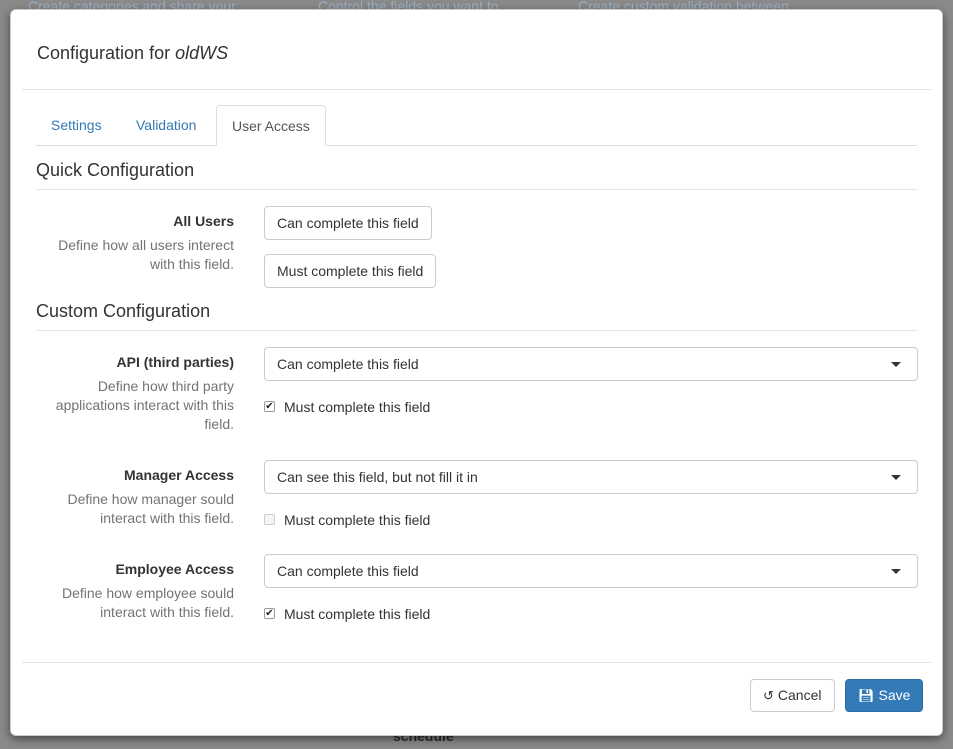 The height and width of the screenshot is (749, 953). Describe the element at coordinates (348, 571) in the screenshot. I see `employee-access-select-value: Can complete this field` at that location.